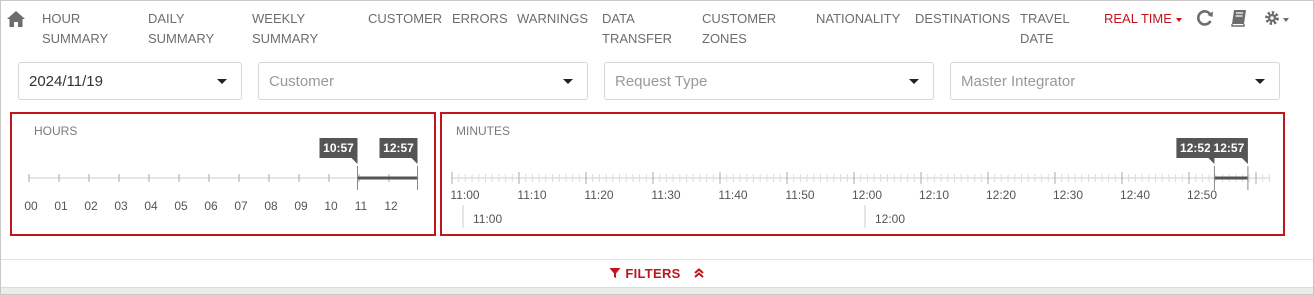  Describe the element at coordinates (657, 290) in the screenshot. I see `bottom-strip` at that location.